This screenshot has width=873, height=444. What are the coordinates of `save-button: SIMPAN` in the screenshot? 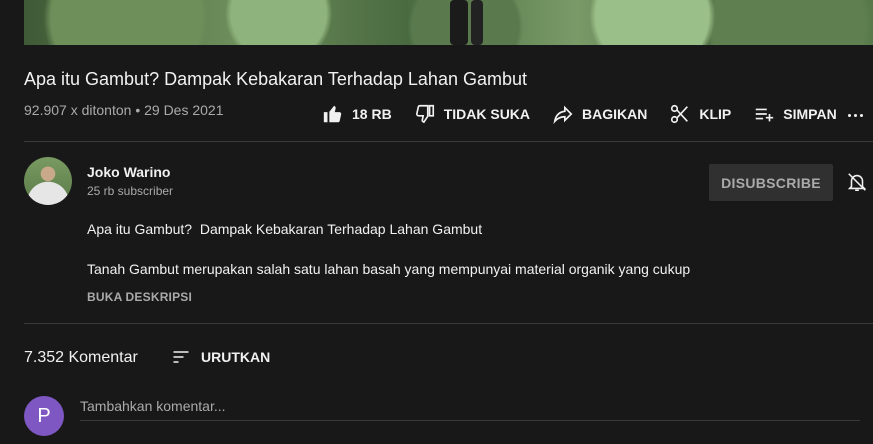 It's located at (795, 114).